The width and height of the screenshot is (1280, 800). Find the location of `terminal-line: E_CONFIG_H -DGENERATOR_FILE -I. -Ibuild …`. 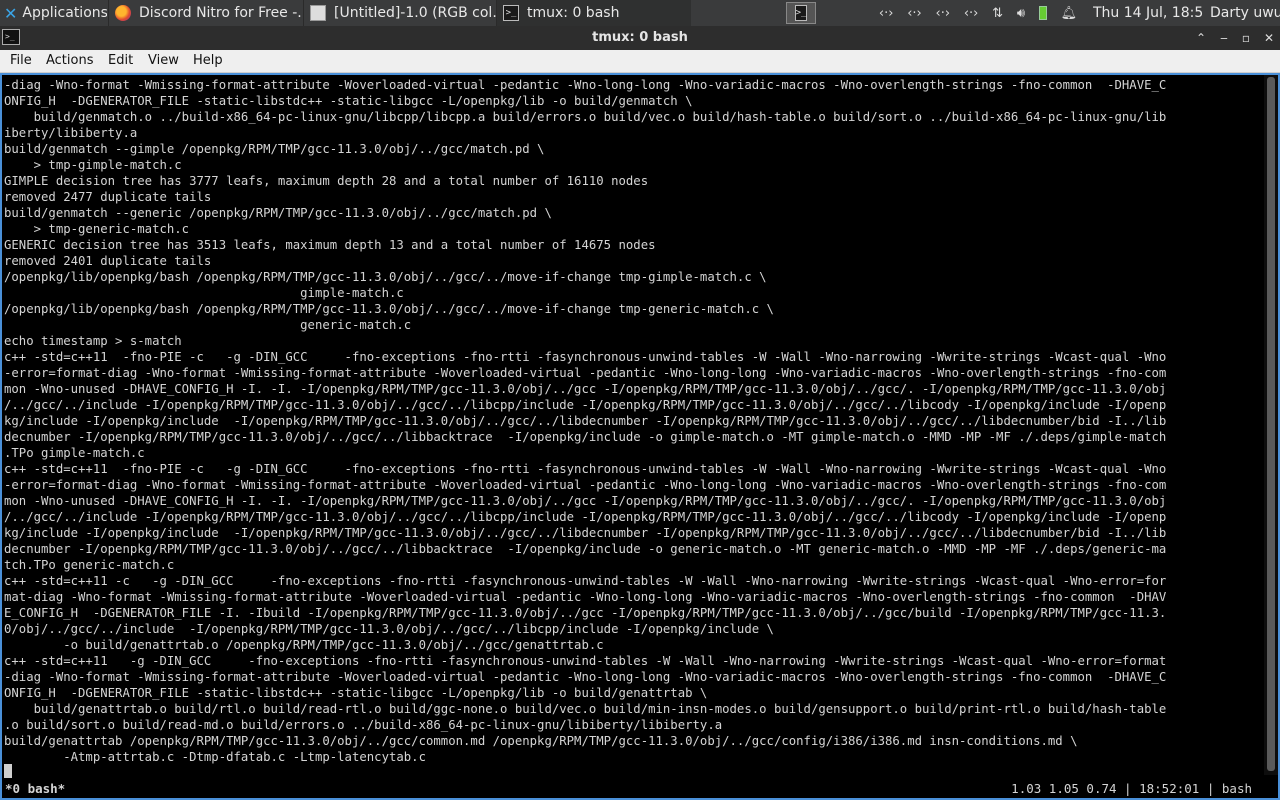

terminal-line: E_CONFIG_H -DGENERATOR_FILE -I. -Ibuild … is located at coordinates (585, 613).